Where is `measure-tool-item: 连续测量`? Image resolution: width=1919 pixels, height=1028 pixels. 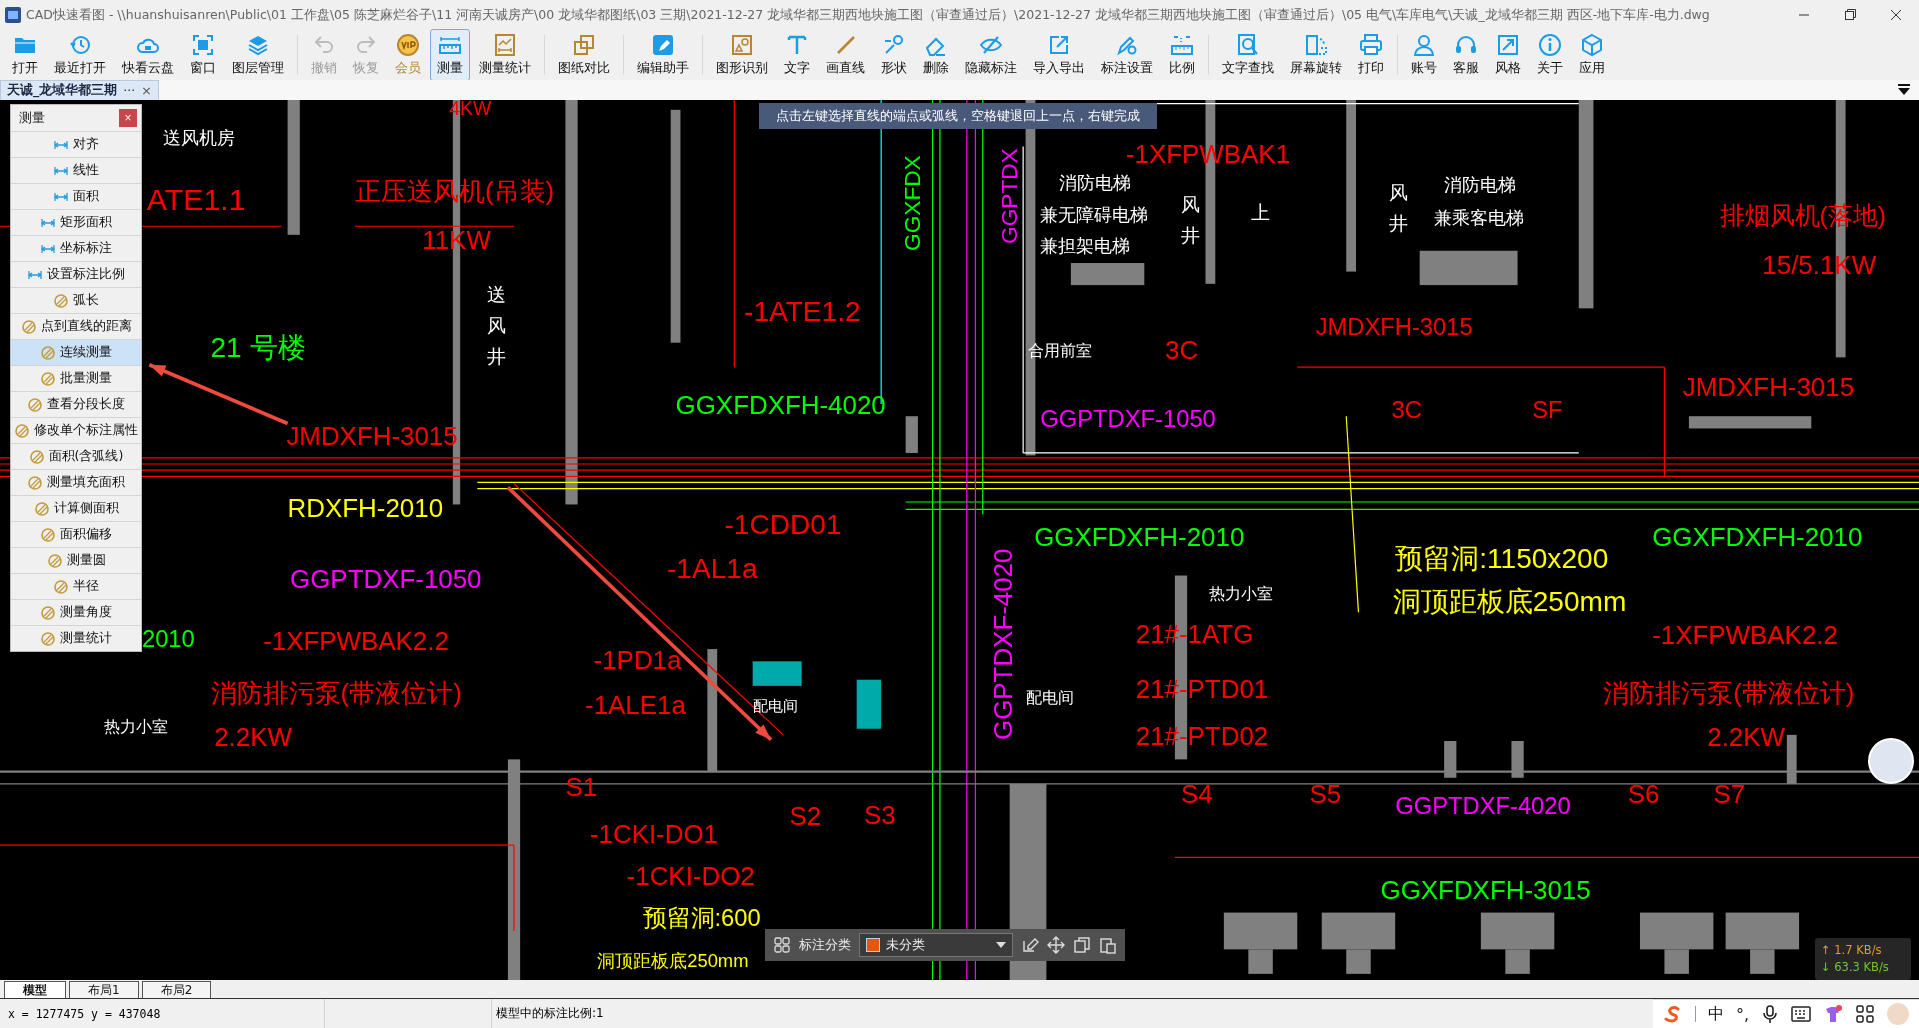 measure-tool-item: 连续测量 is located at coordinates (76, 352).